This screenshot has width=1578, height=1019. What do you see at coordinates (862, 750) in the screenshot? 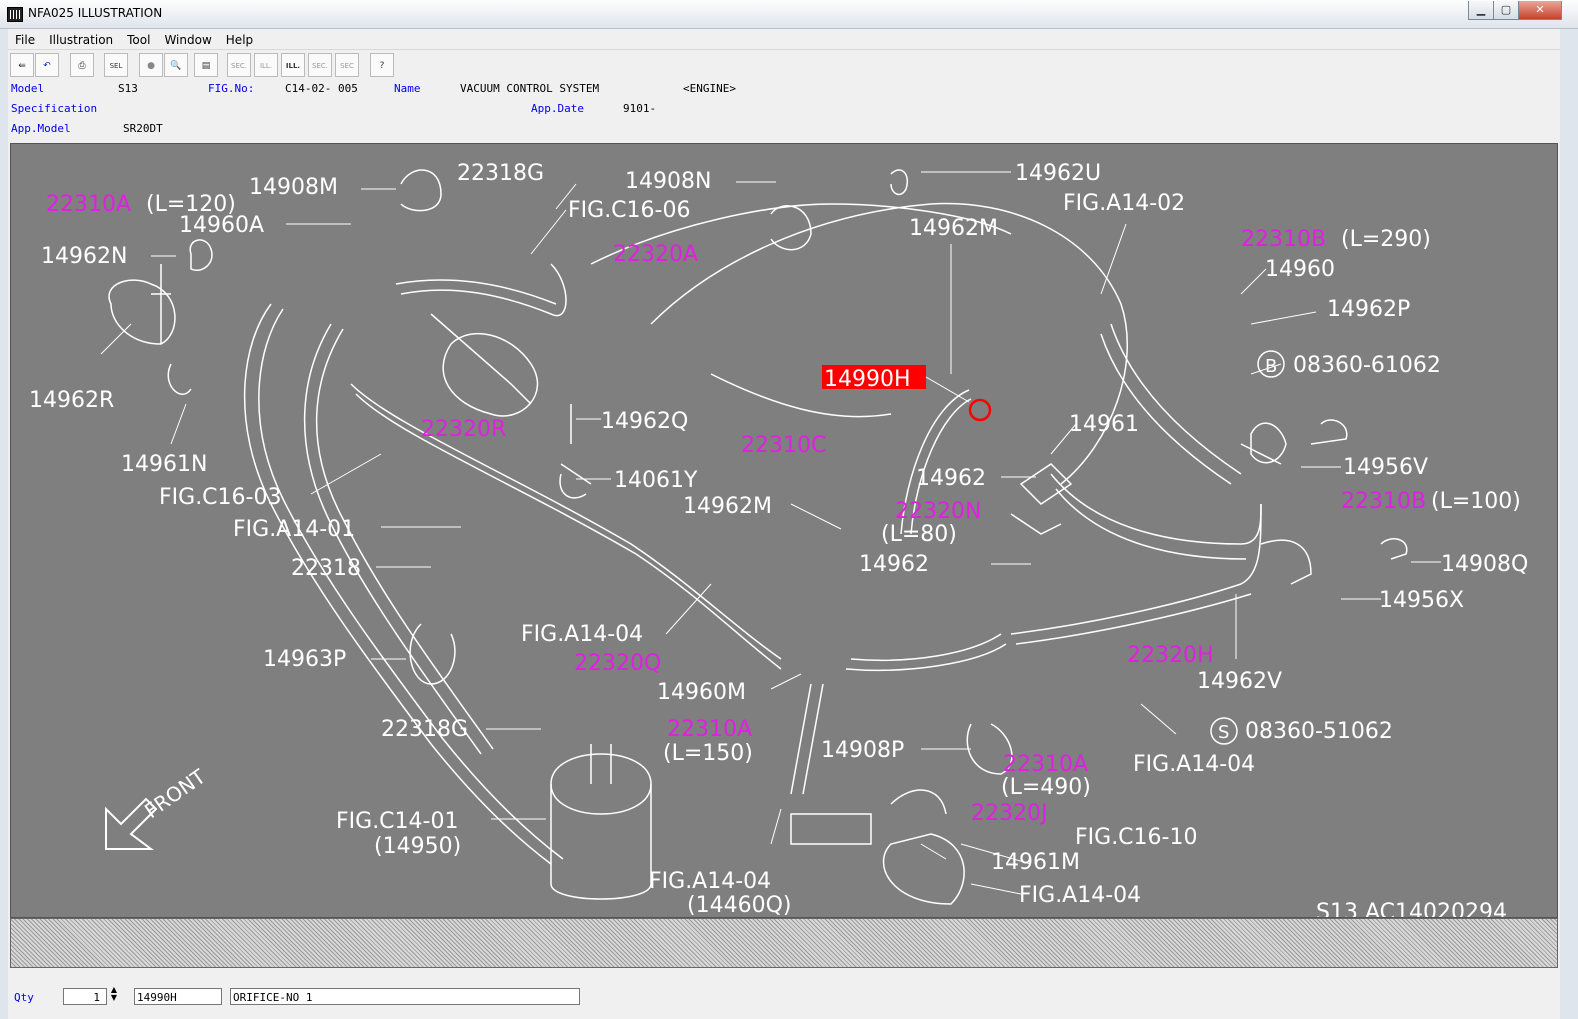
I see `label-14908P: 14908P` at bounding box center [862, 750].